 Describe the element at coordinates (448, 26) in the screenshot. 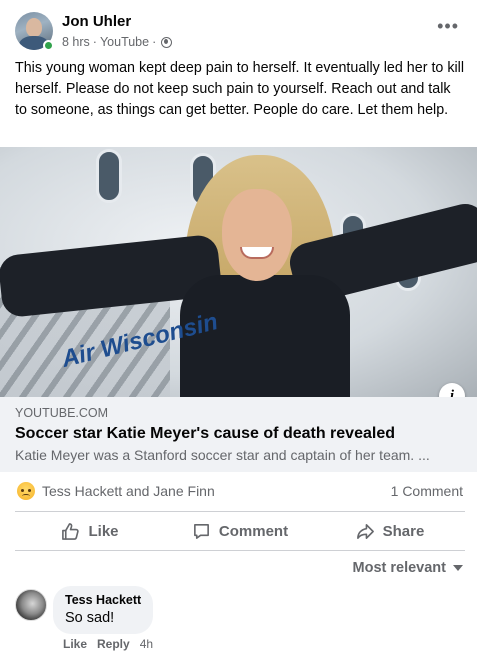

I see `more-options-icon: •••` at that location.